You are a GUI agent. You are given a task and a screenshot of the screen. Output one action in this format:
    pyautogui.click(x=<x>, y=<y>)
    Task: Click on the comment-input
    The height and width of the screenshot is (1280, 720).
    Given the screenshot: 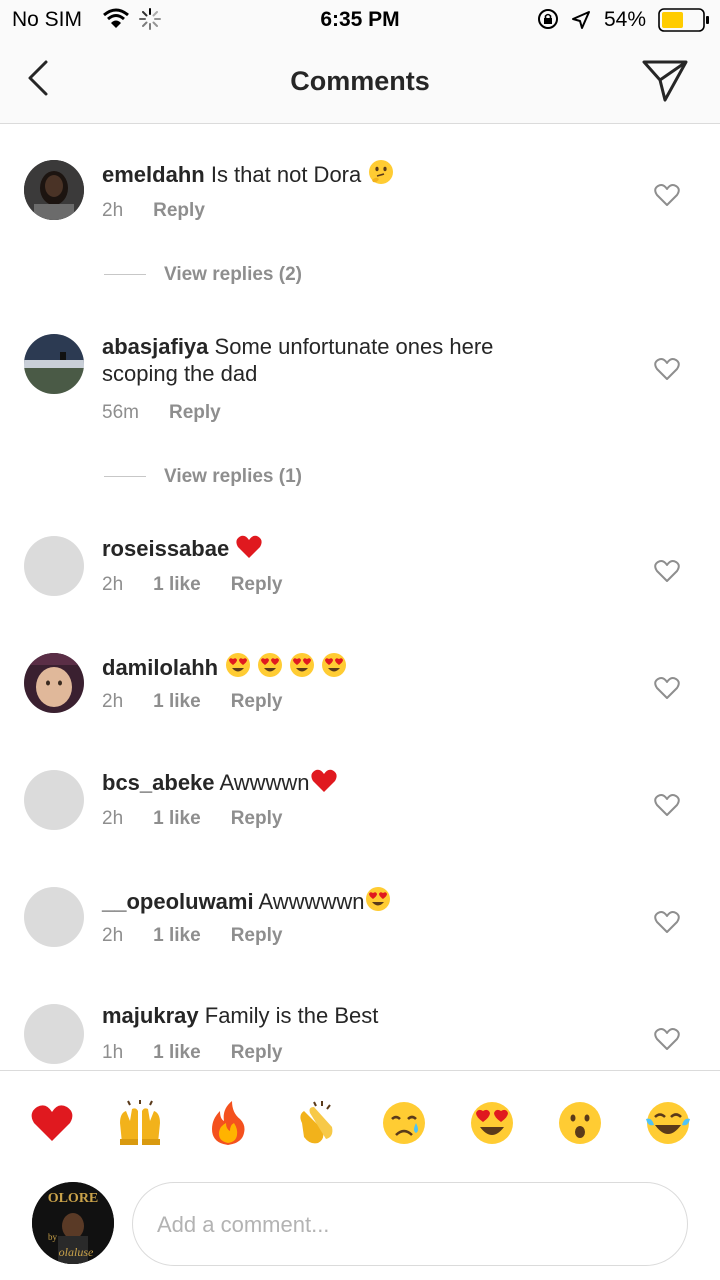 What is the action you would take?
    pyautogui.click(x=407, y=1225)
    